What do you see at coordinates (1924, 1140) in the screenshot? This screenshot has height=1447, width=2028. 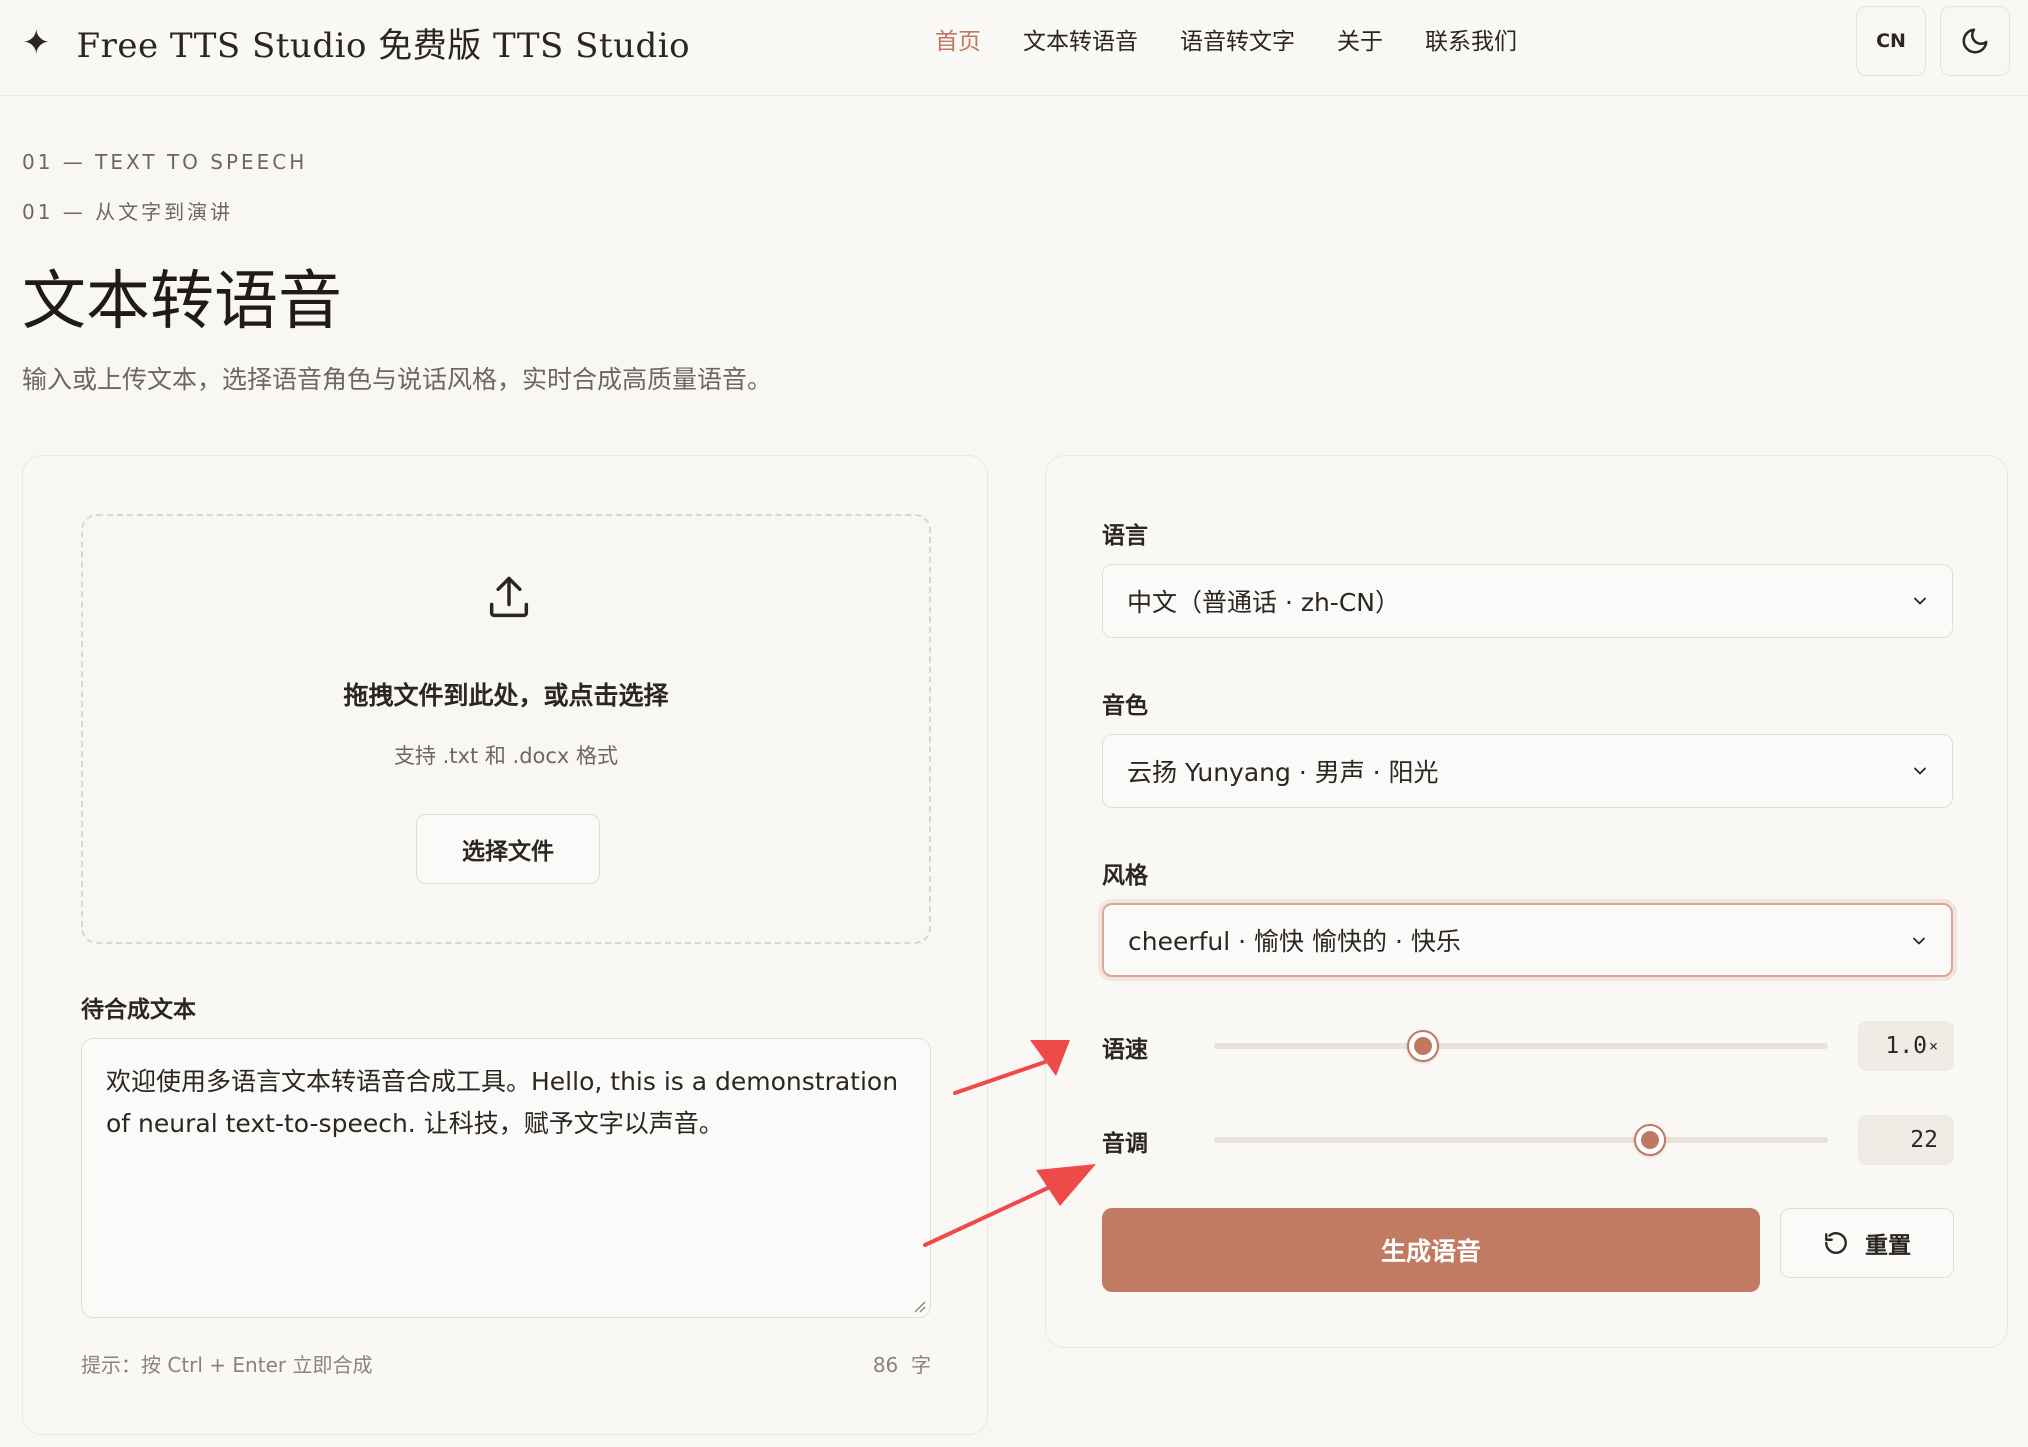 I see `pitch-value-number: 22` at bounding box center [1924, 1140].